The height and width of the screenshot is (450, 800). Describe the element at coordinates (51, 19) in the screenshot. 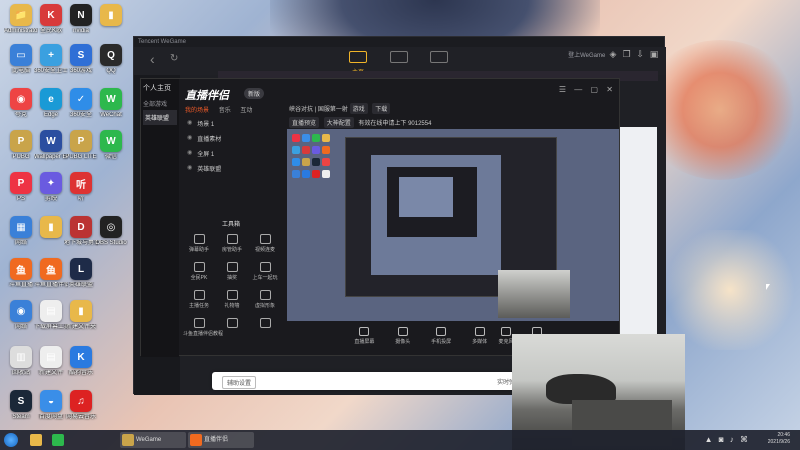

I see `desktop-icon: K 全民K歌` at that location.